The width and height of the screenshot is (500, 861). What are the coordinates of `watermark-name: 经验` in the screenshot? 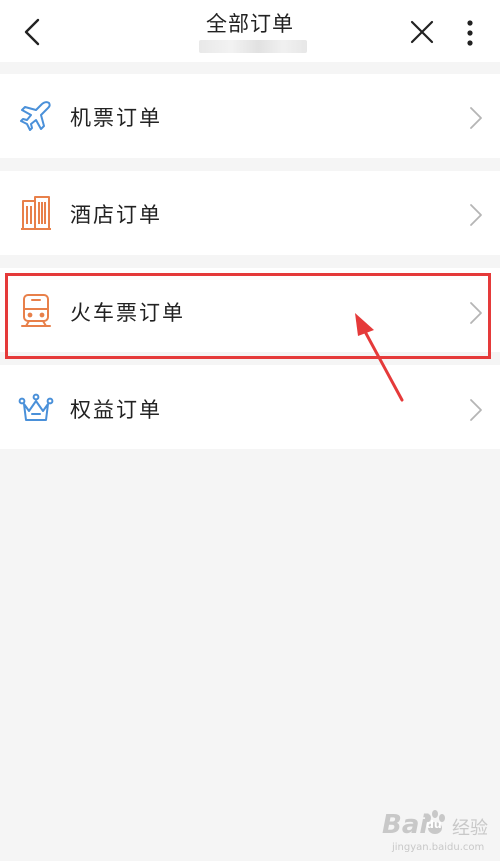 It's located at (470, 828).